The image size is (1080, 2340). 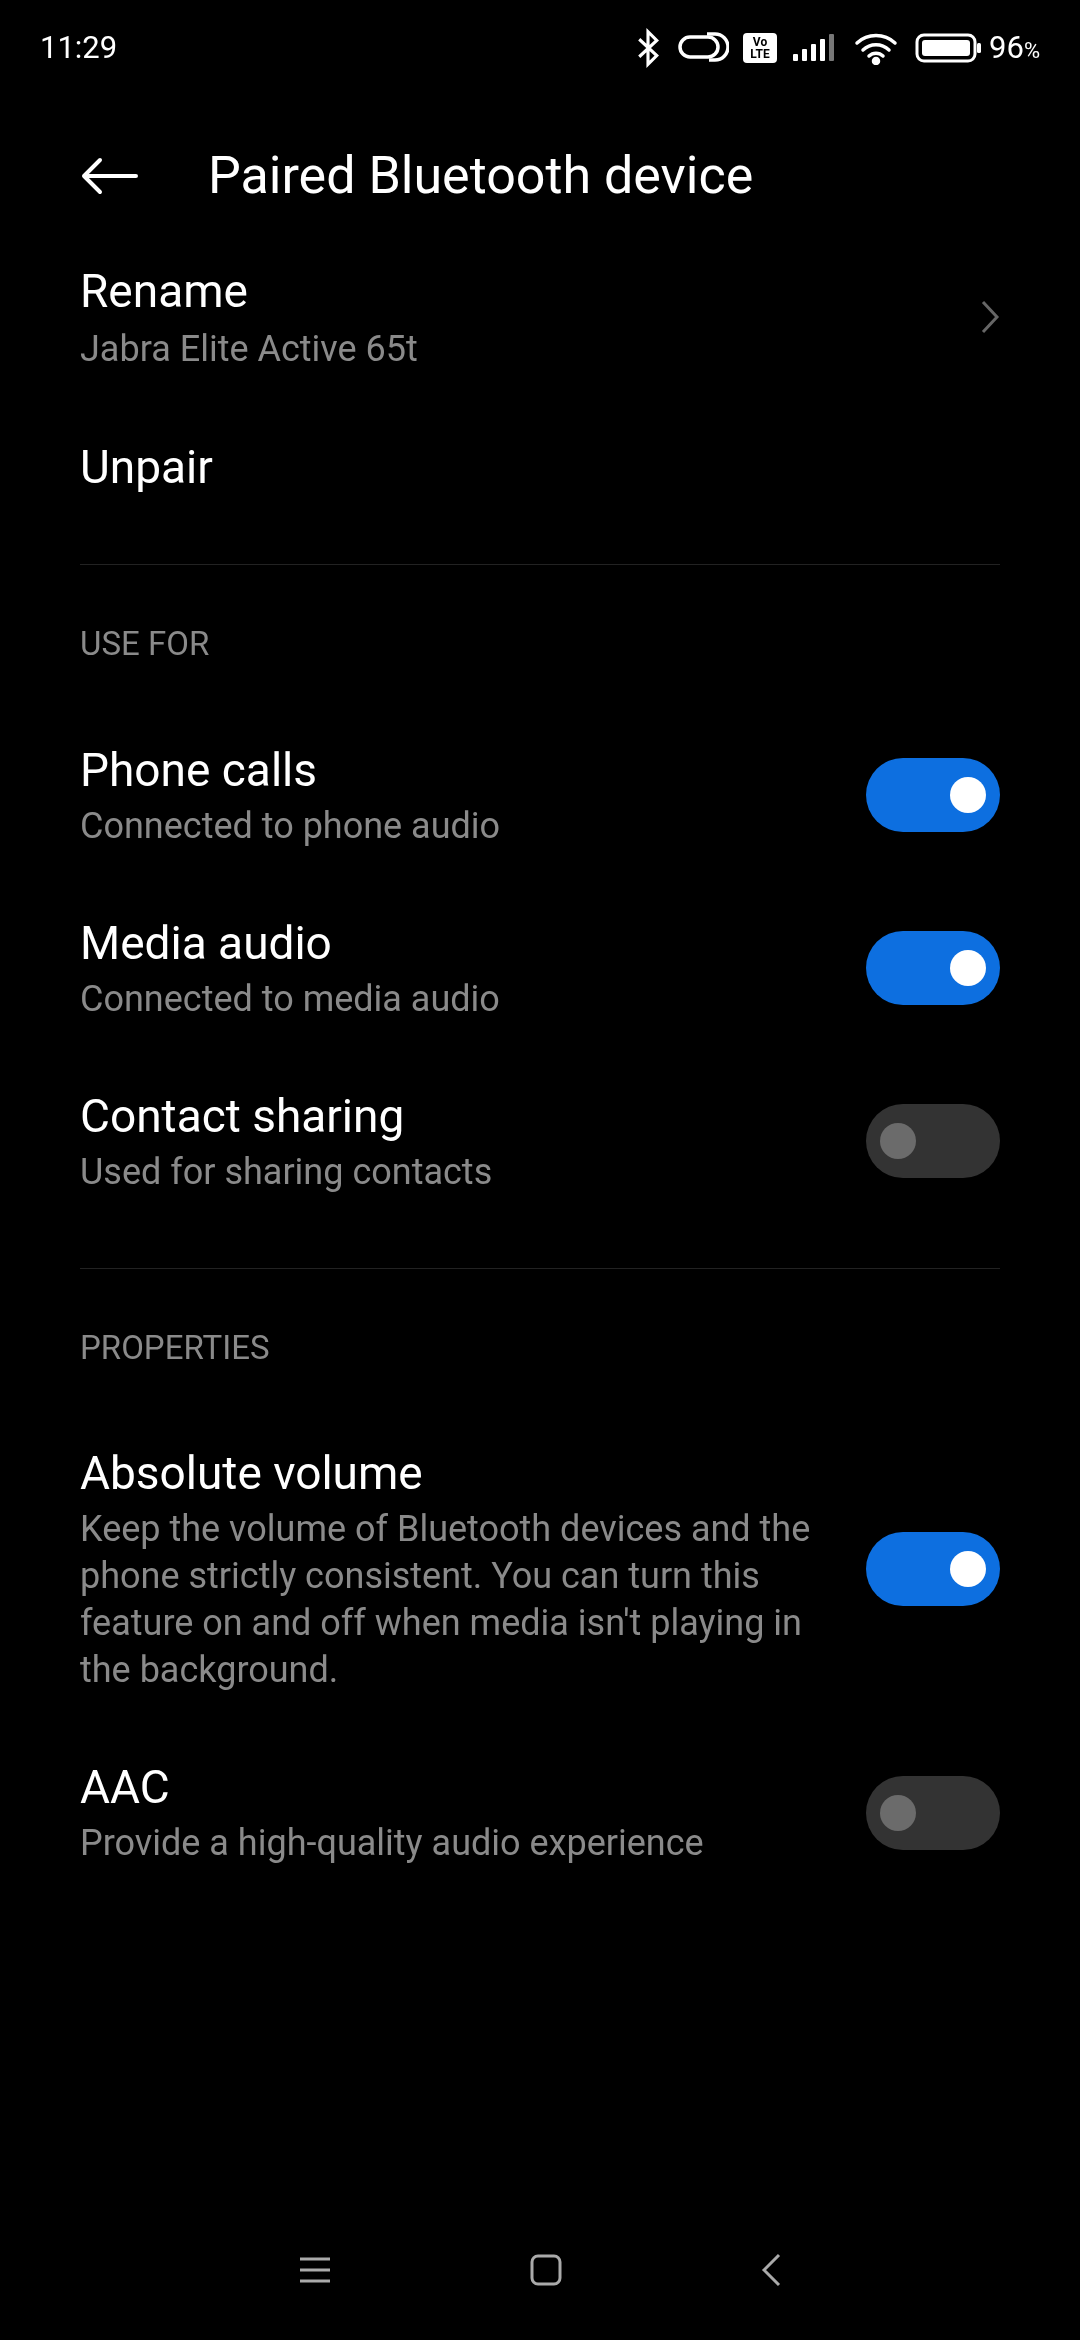 I want to click on page-title: Paired Bluetooth device, so click(x=481, y=176).